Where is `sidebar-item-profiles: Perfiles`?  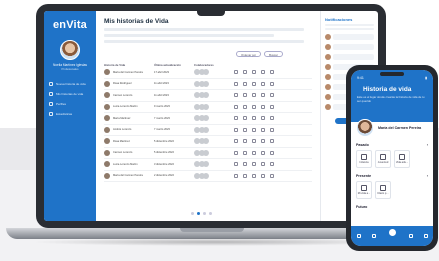
sidebar-item-profiles: Perfiles is located at coordinates (70, 104).